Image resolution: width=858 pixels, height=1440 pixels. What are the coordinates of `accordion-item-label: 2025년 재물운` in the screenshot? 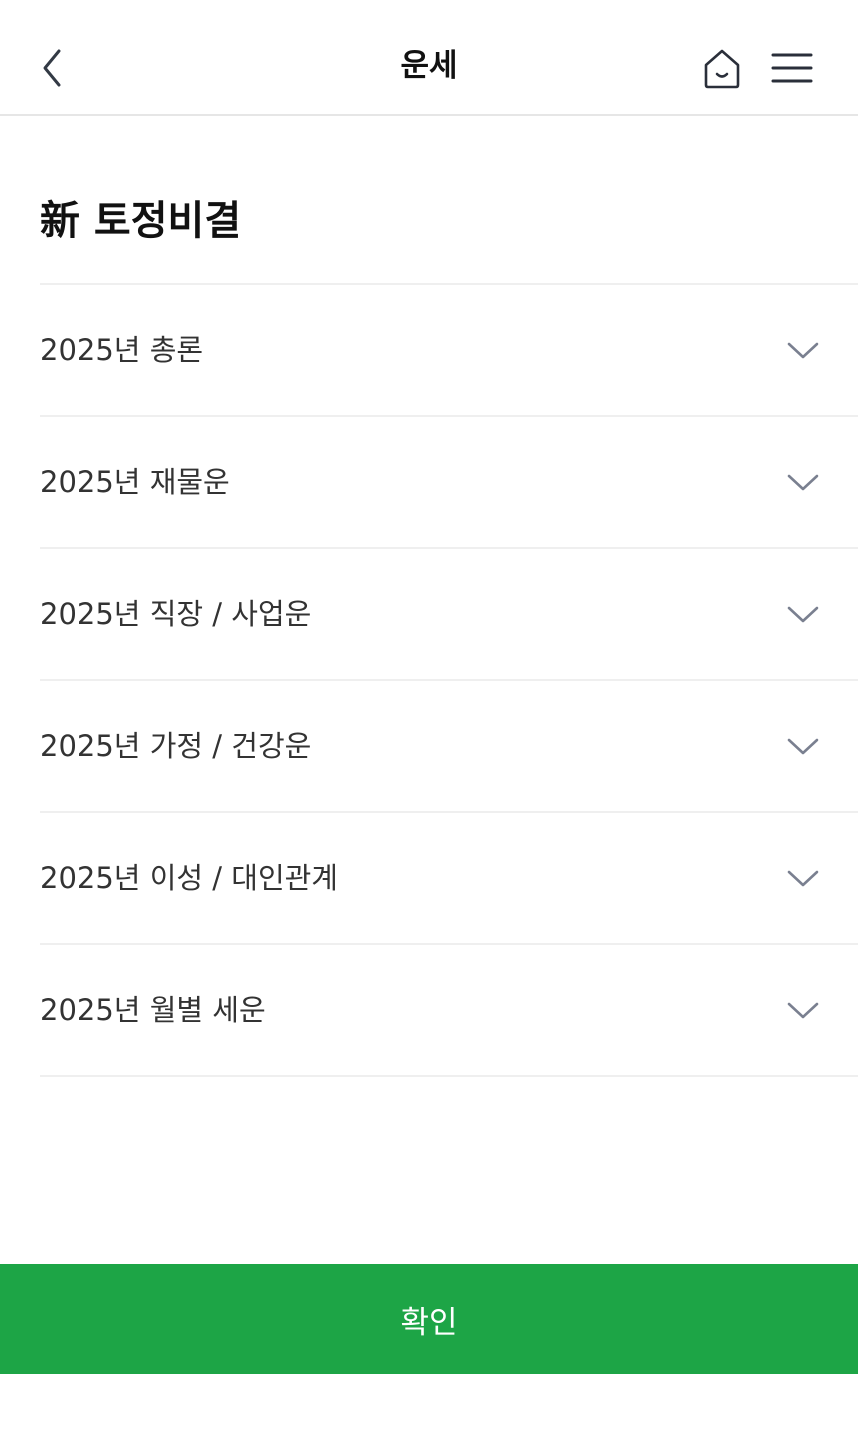 It's located at (135, 482).